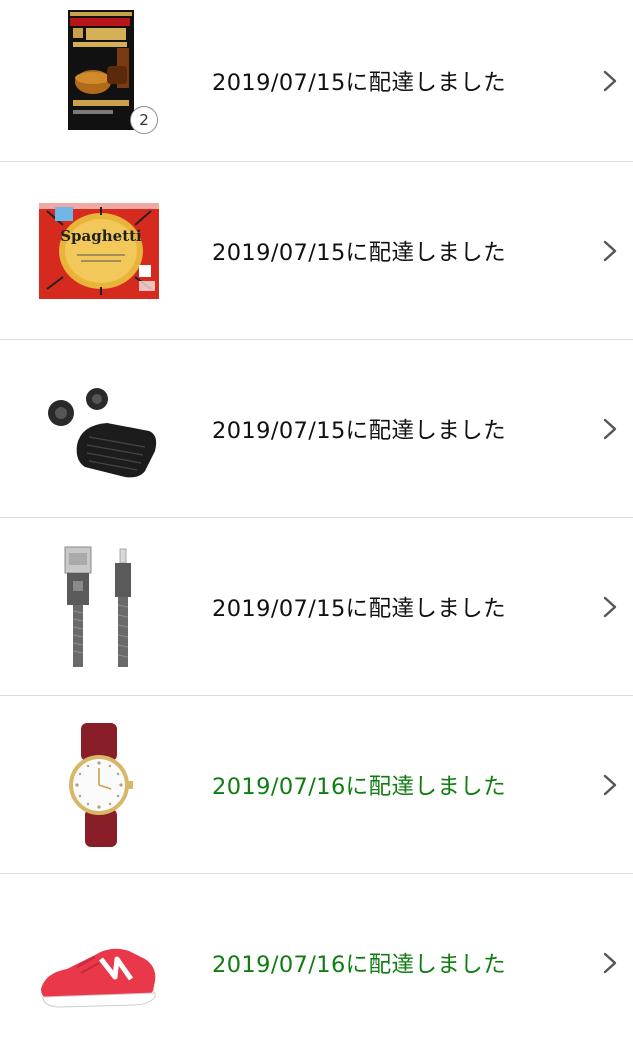  I want to click on spaghetti-package-icon: Spaghetti, so click(99, 250).